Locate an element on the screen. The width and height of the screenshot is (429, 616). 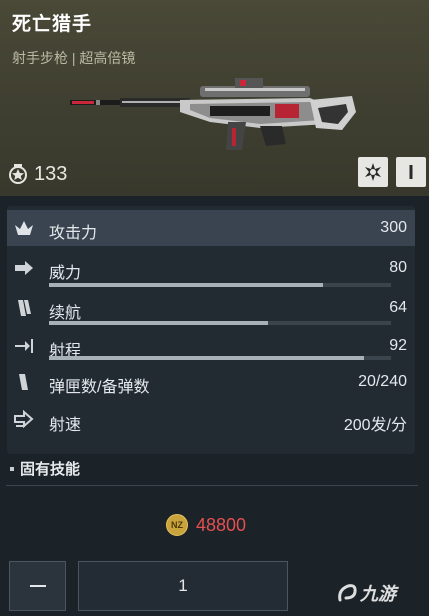
decrease-button is located at coordinates (37, 586).